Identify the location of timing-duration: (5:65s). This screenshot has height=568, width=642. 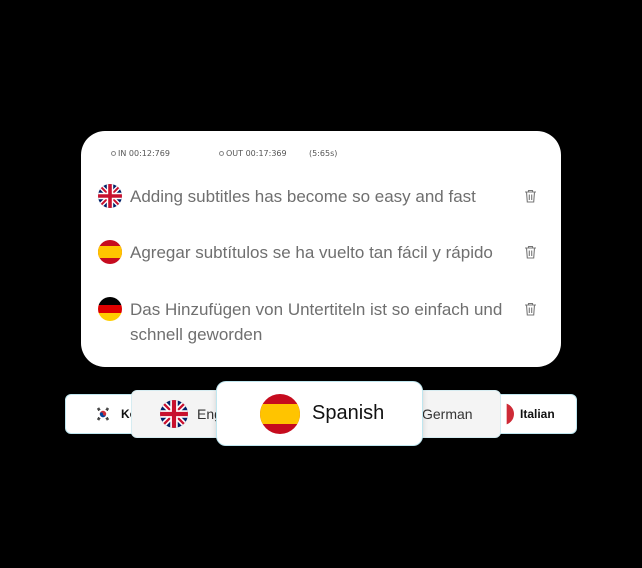
(323, 153).